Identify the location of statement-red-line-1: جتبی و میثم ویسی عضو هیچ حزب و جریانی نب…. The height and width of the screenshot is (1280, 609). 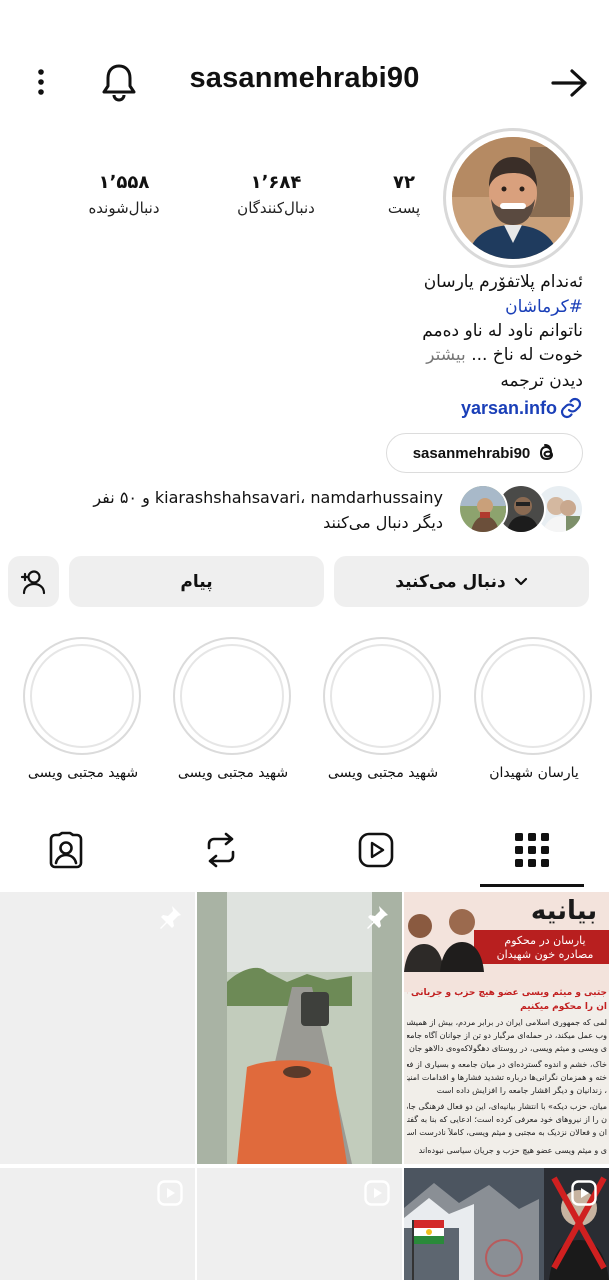
(507, 993).